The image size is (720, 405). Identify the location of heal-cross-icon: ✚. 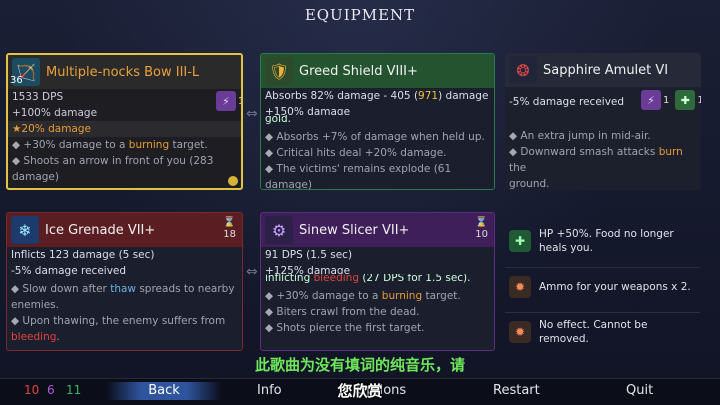
(520, 241).